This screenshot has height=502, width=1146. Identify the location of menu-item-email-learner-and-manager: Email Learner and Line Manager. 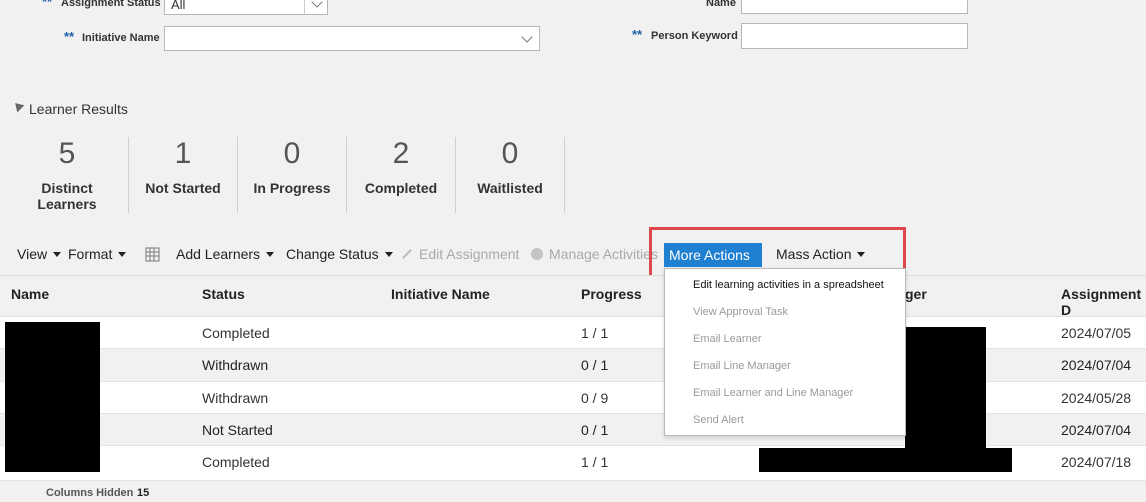
(773, 393).